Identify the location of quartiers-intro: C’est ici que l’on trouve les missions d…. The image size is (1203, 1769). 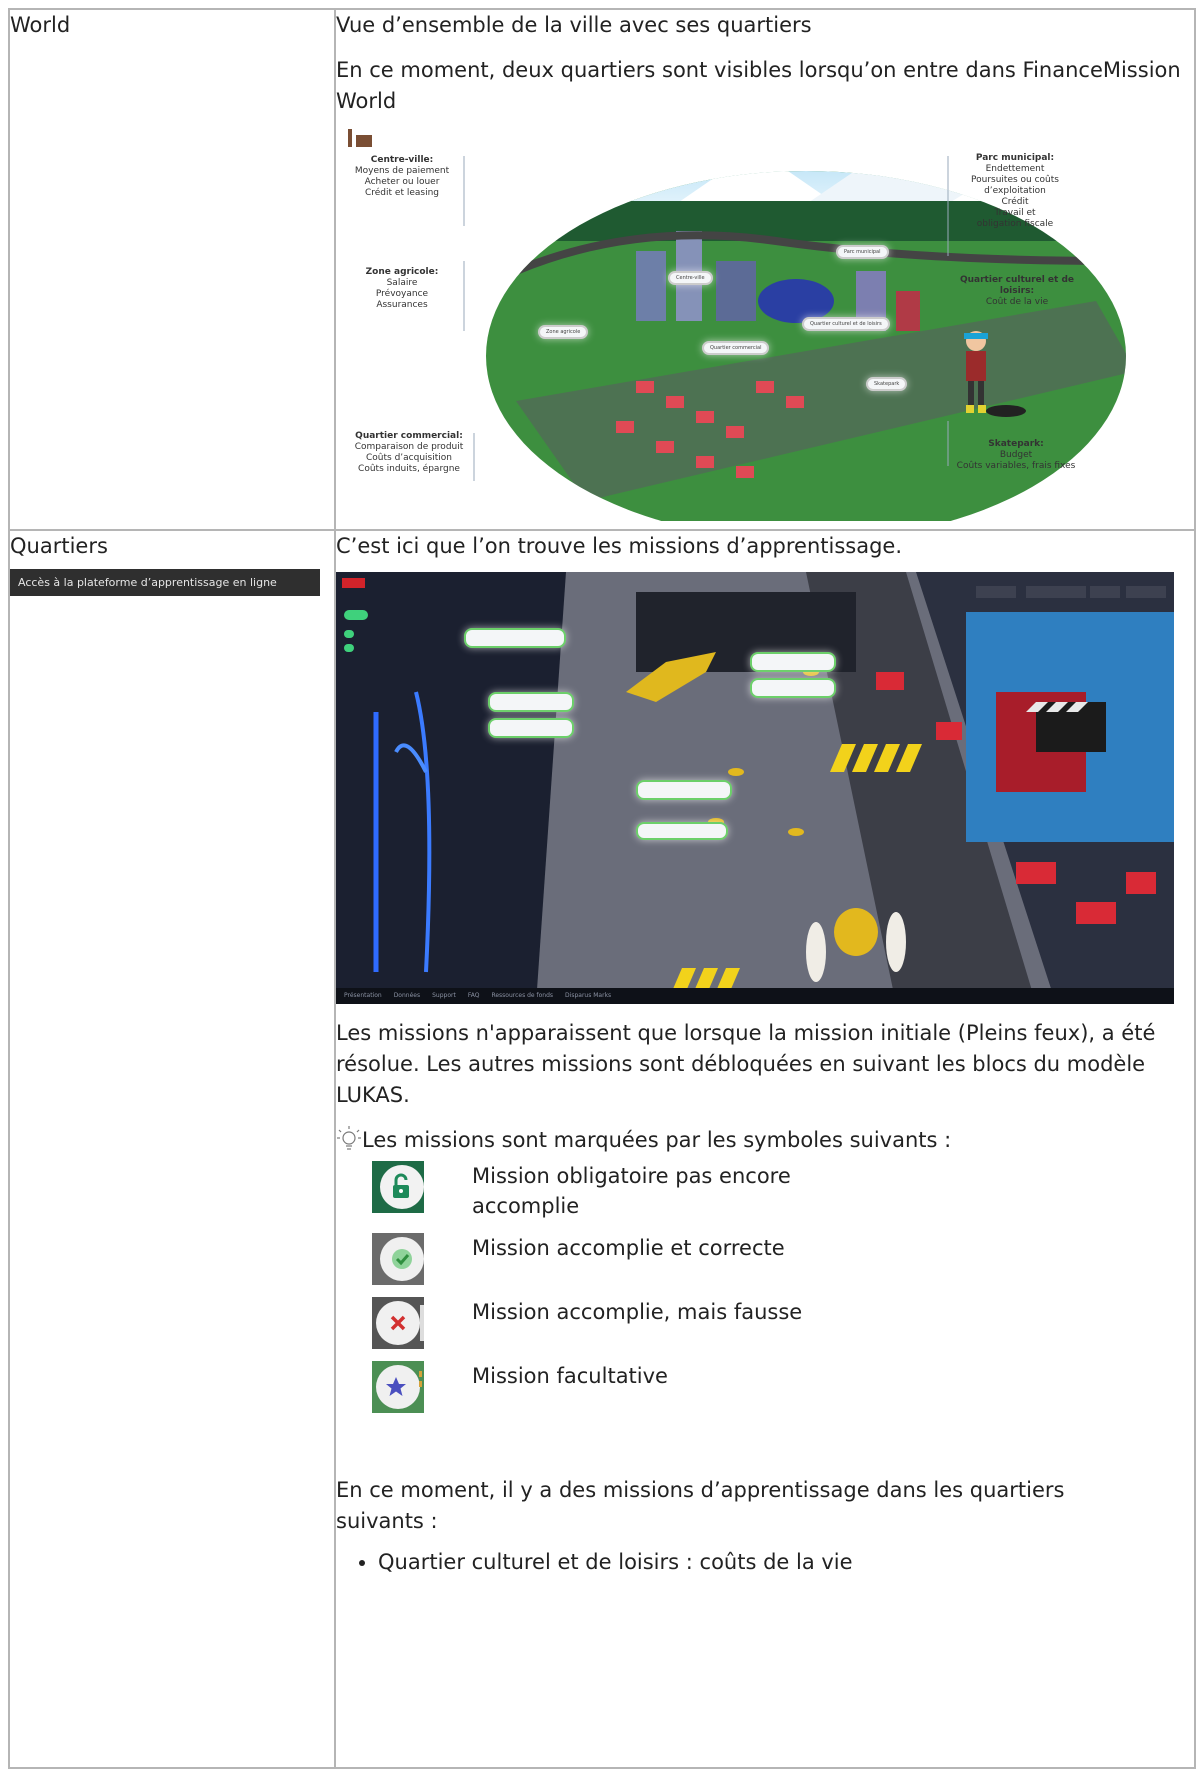
(619, 546).